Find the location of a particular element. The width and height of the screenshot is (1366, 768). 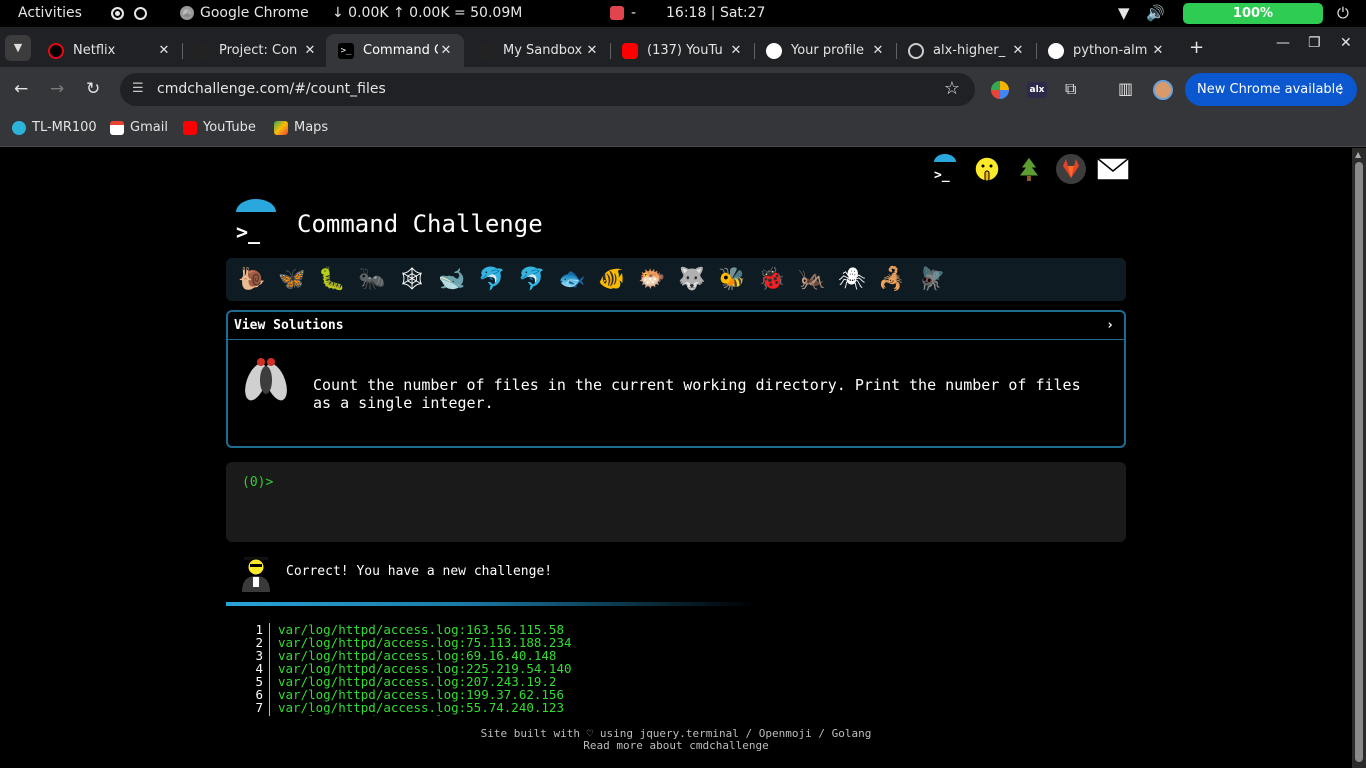

screen-record-icon is located at coordinates (617, 13).